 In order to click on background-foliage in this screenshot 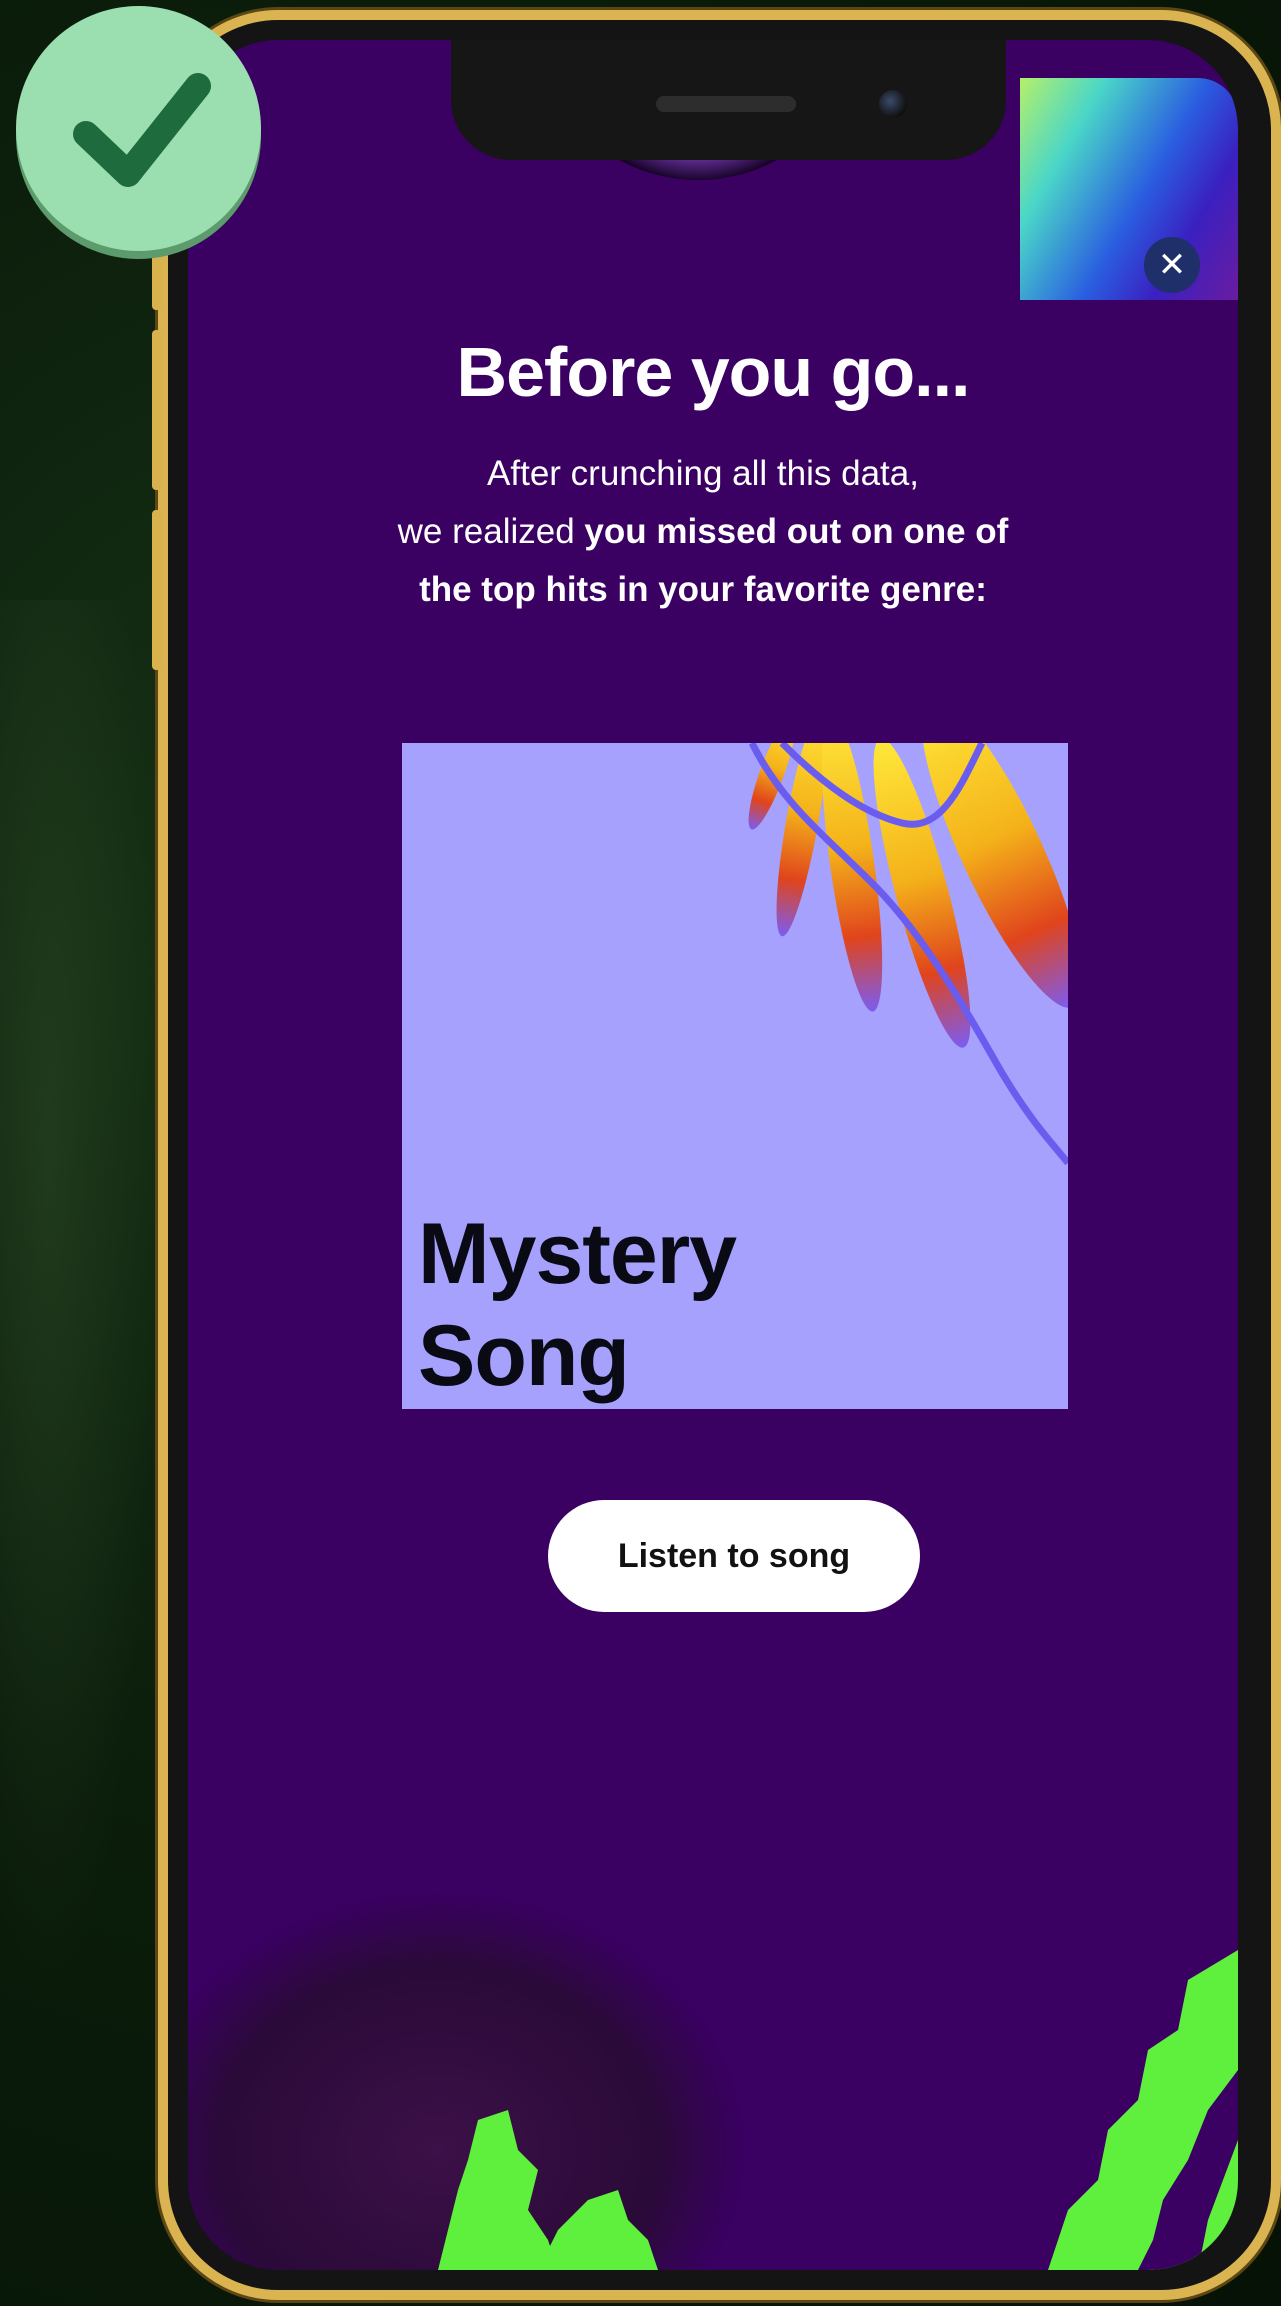, I will do `click(80, 1300)`.